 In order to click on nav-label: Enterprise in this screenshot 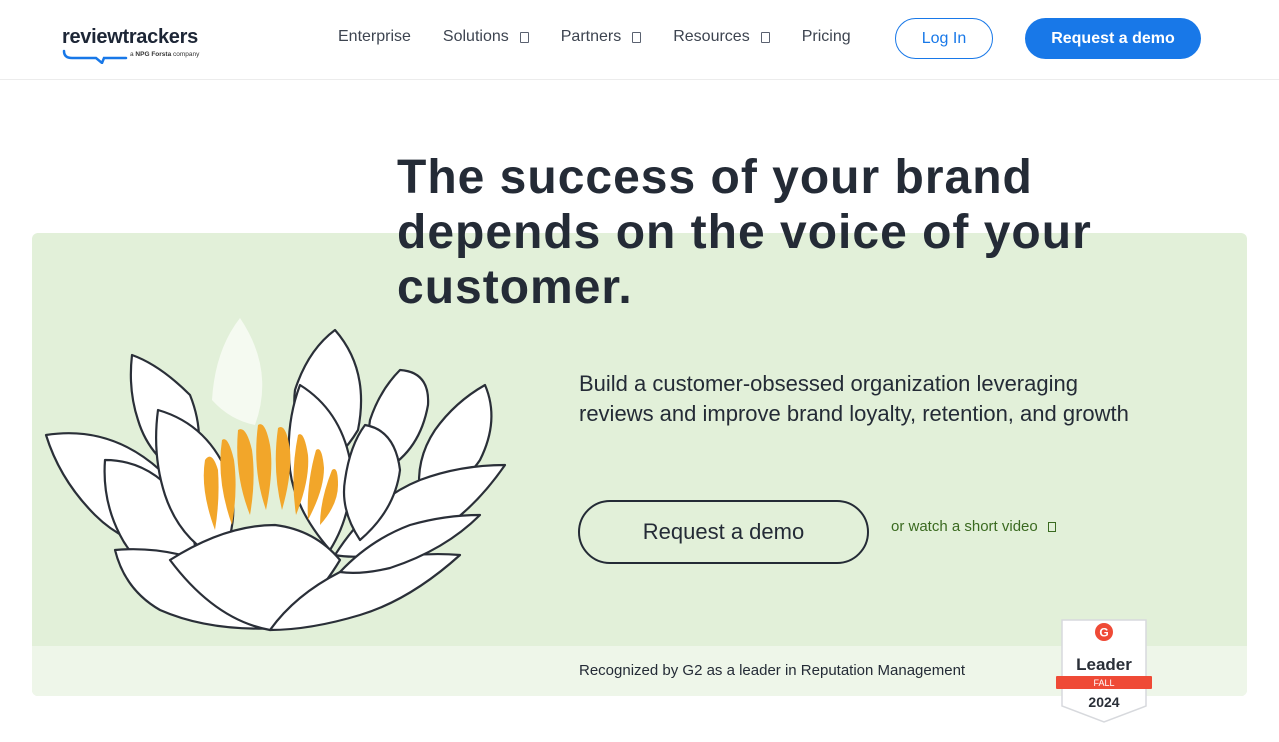, I will do `click(374, 36)`.